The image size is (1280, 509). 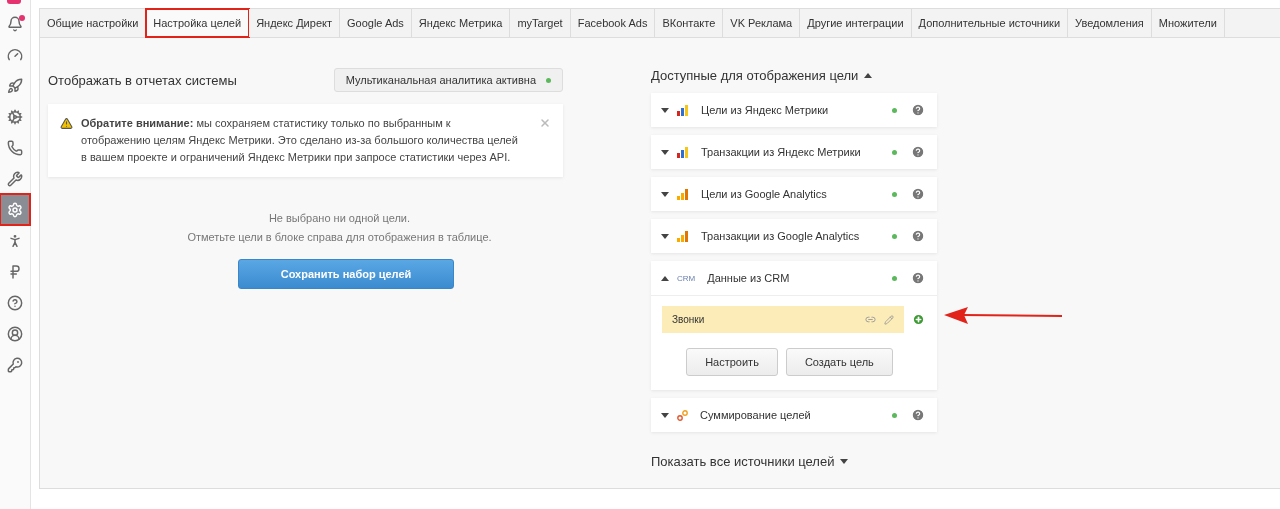 I want to click on warning-icon, so click(x=66, y=123).